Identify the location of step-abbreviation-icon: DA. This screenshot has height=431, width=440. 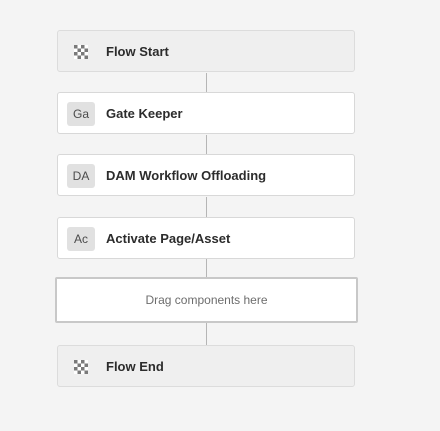
(81, 176).